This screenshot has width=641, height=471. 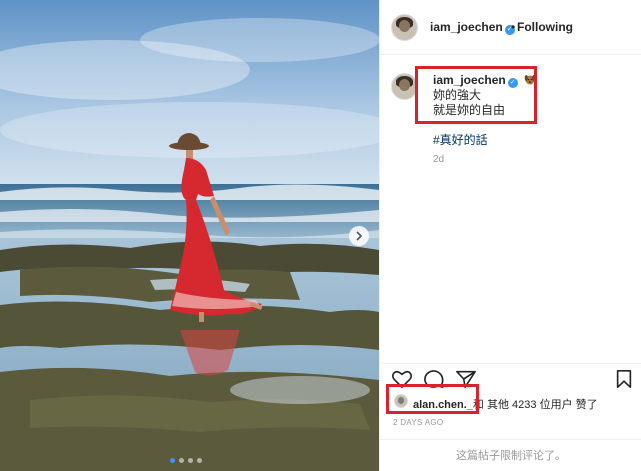 I want to click on highlight-box-likes, so click(x=432, y=399).